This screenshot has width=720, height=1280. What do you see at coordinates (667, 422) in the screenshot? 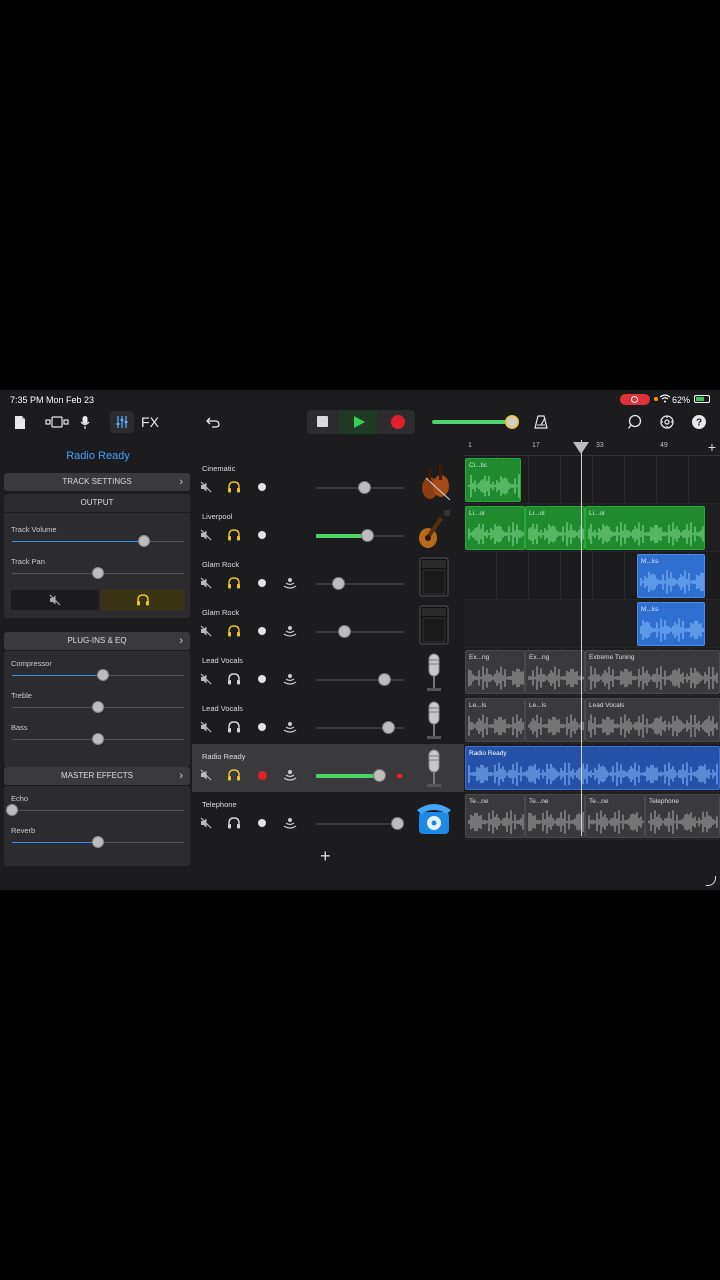
I see `settings-icon` at bounding box center [667, 422].